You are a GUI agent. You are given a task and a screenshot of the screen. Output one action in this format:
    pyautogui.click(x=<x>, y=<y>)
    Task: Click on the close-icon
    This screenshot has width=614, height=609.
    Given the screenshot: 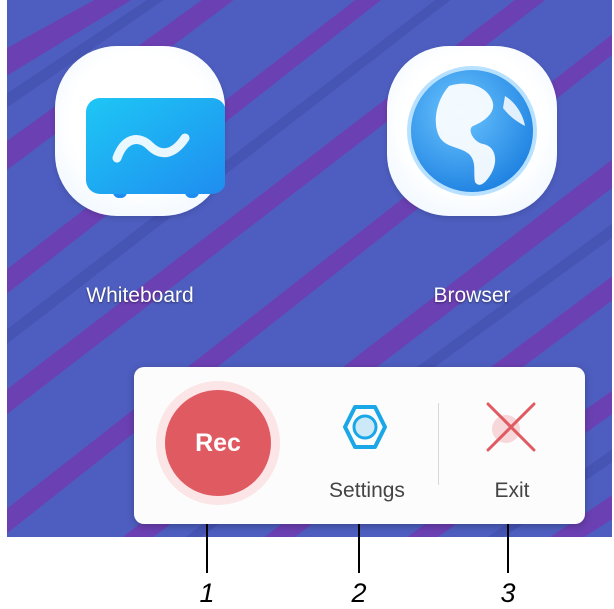 What is the action you would take?
    pyautogui.click(x=511, y=427)
    